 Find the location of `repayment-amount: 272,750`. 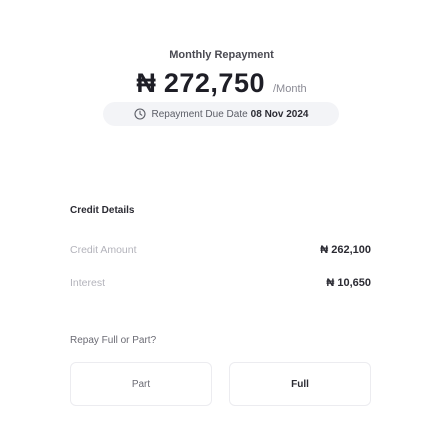

repayment-amount: 272,750 is located at coordinates (214, 83).